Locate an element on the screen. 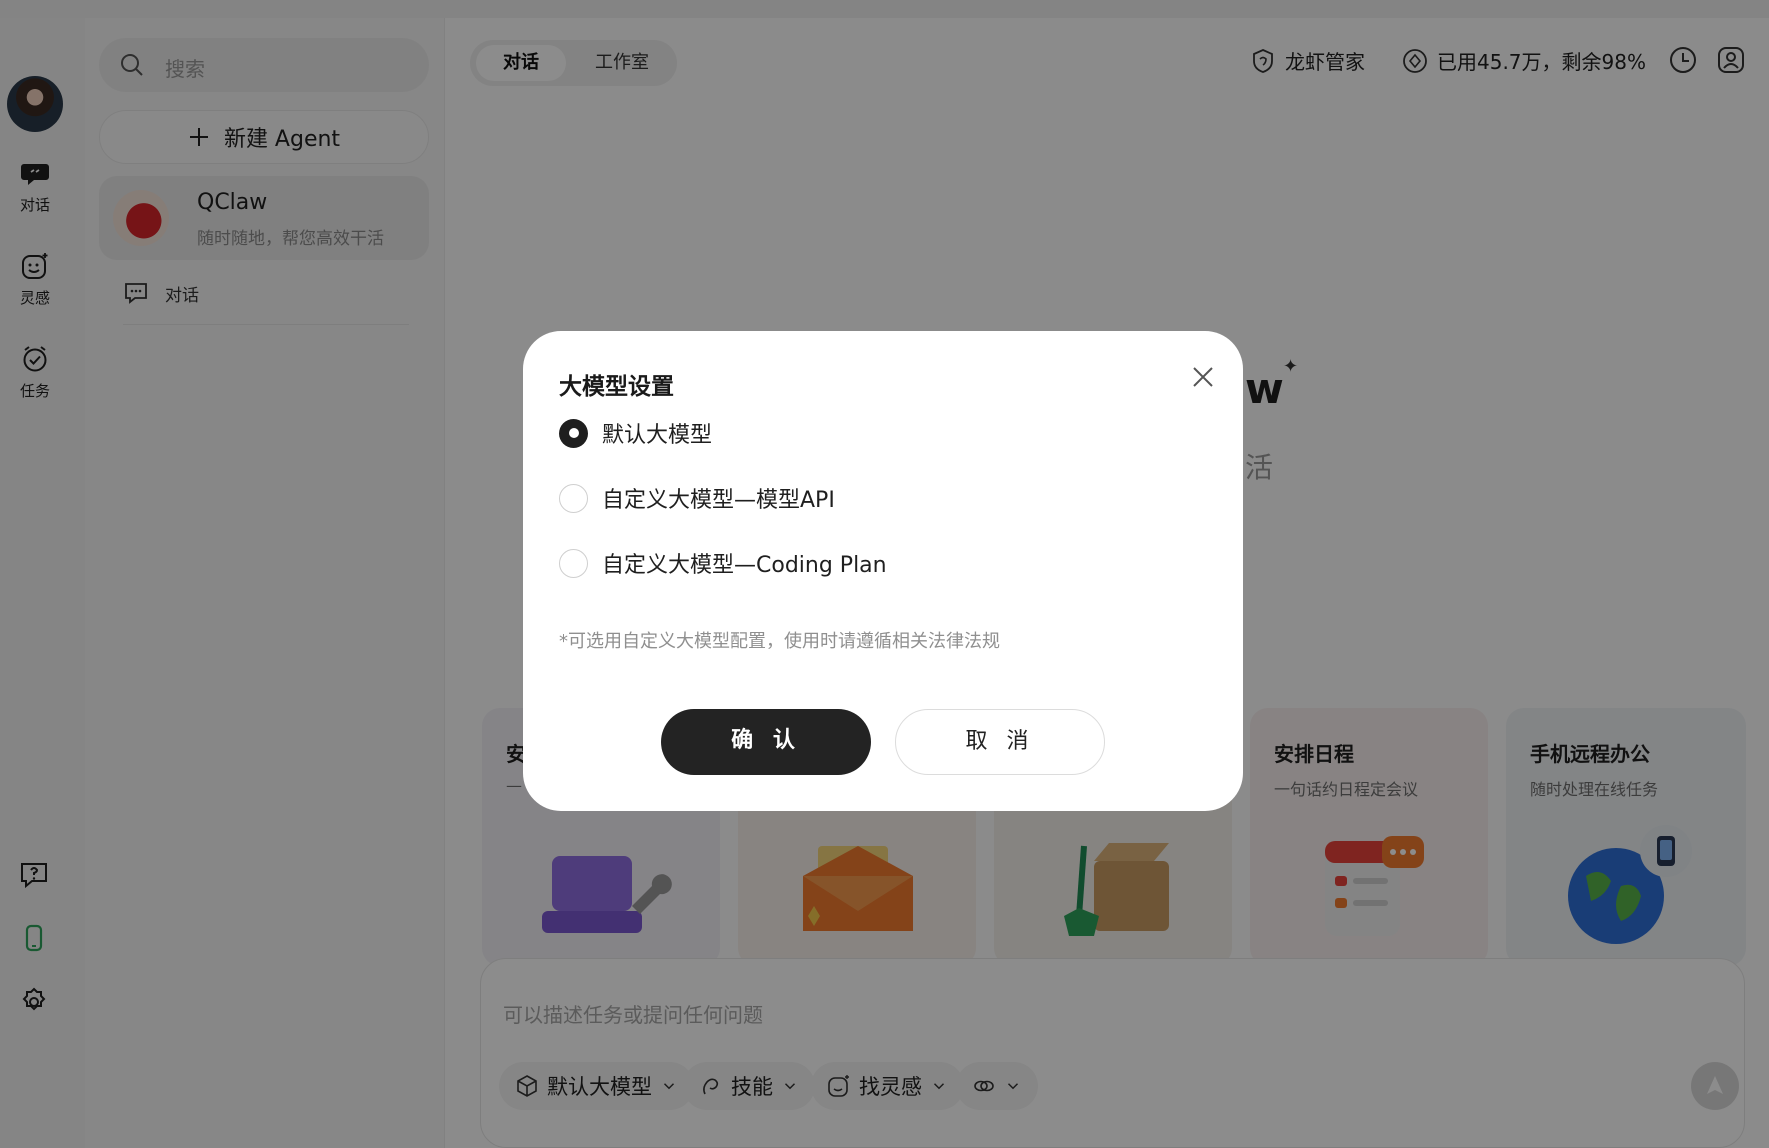 Image resolution: width=1769 pixels, height=1148 pixels. confirm-button: 确 认 is located at coordinates (766, 742).